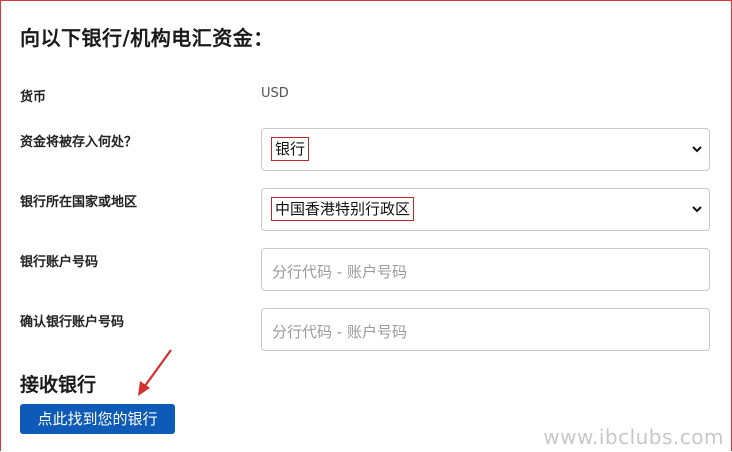 The height and width of the screenshot is (452, 732). What do you see at coordinates (79, 142) in the screenshot?
I see `deposit-target-label: 资金将被存入何处？` at bounding box center [79, 142].